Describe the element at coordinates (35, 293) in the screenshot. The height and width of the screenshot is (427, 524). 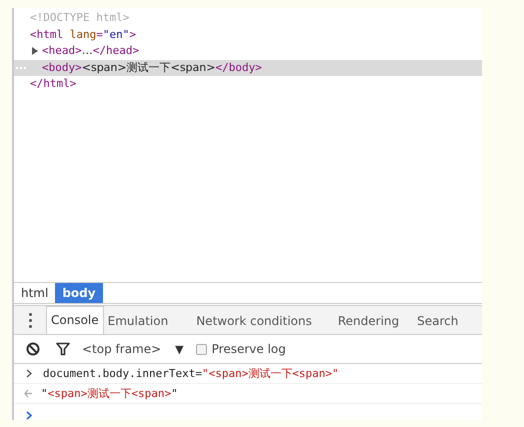
I see `breadcrumb: html` at that location.